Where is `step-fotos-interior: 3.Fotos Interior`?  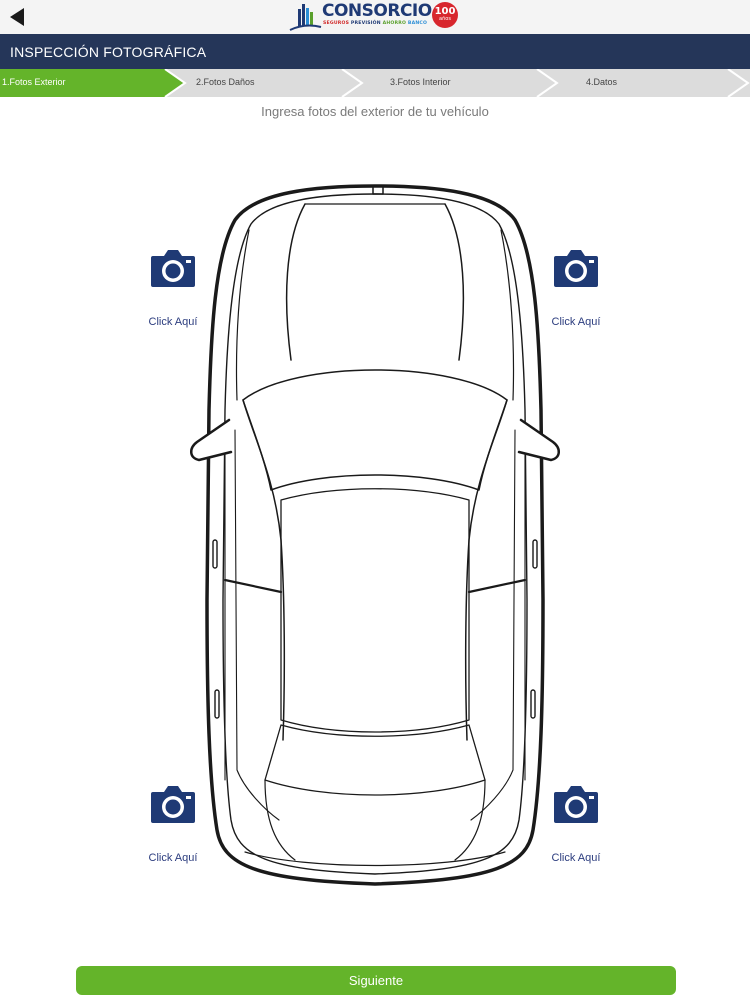 step-fotos-interior: 3.Fotos Interior is located at coordinates (420, 82).